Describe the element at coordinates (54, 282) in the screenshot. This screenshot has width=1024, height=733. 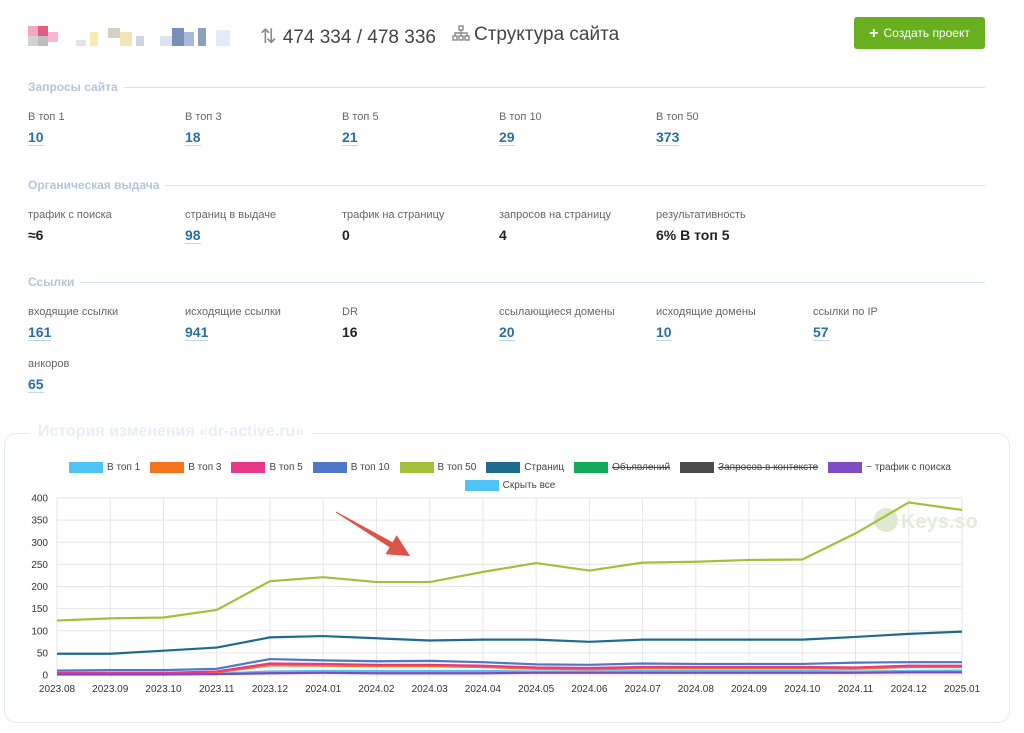
I see `section-title-links: Ссылки` at that location.